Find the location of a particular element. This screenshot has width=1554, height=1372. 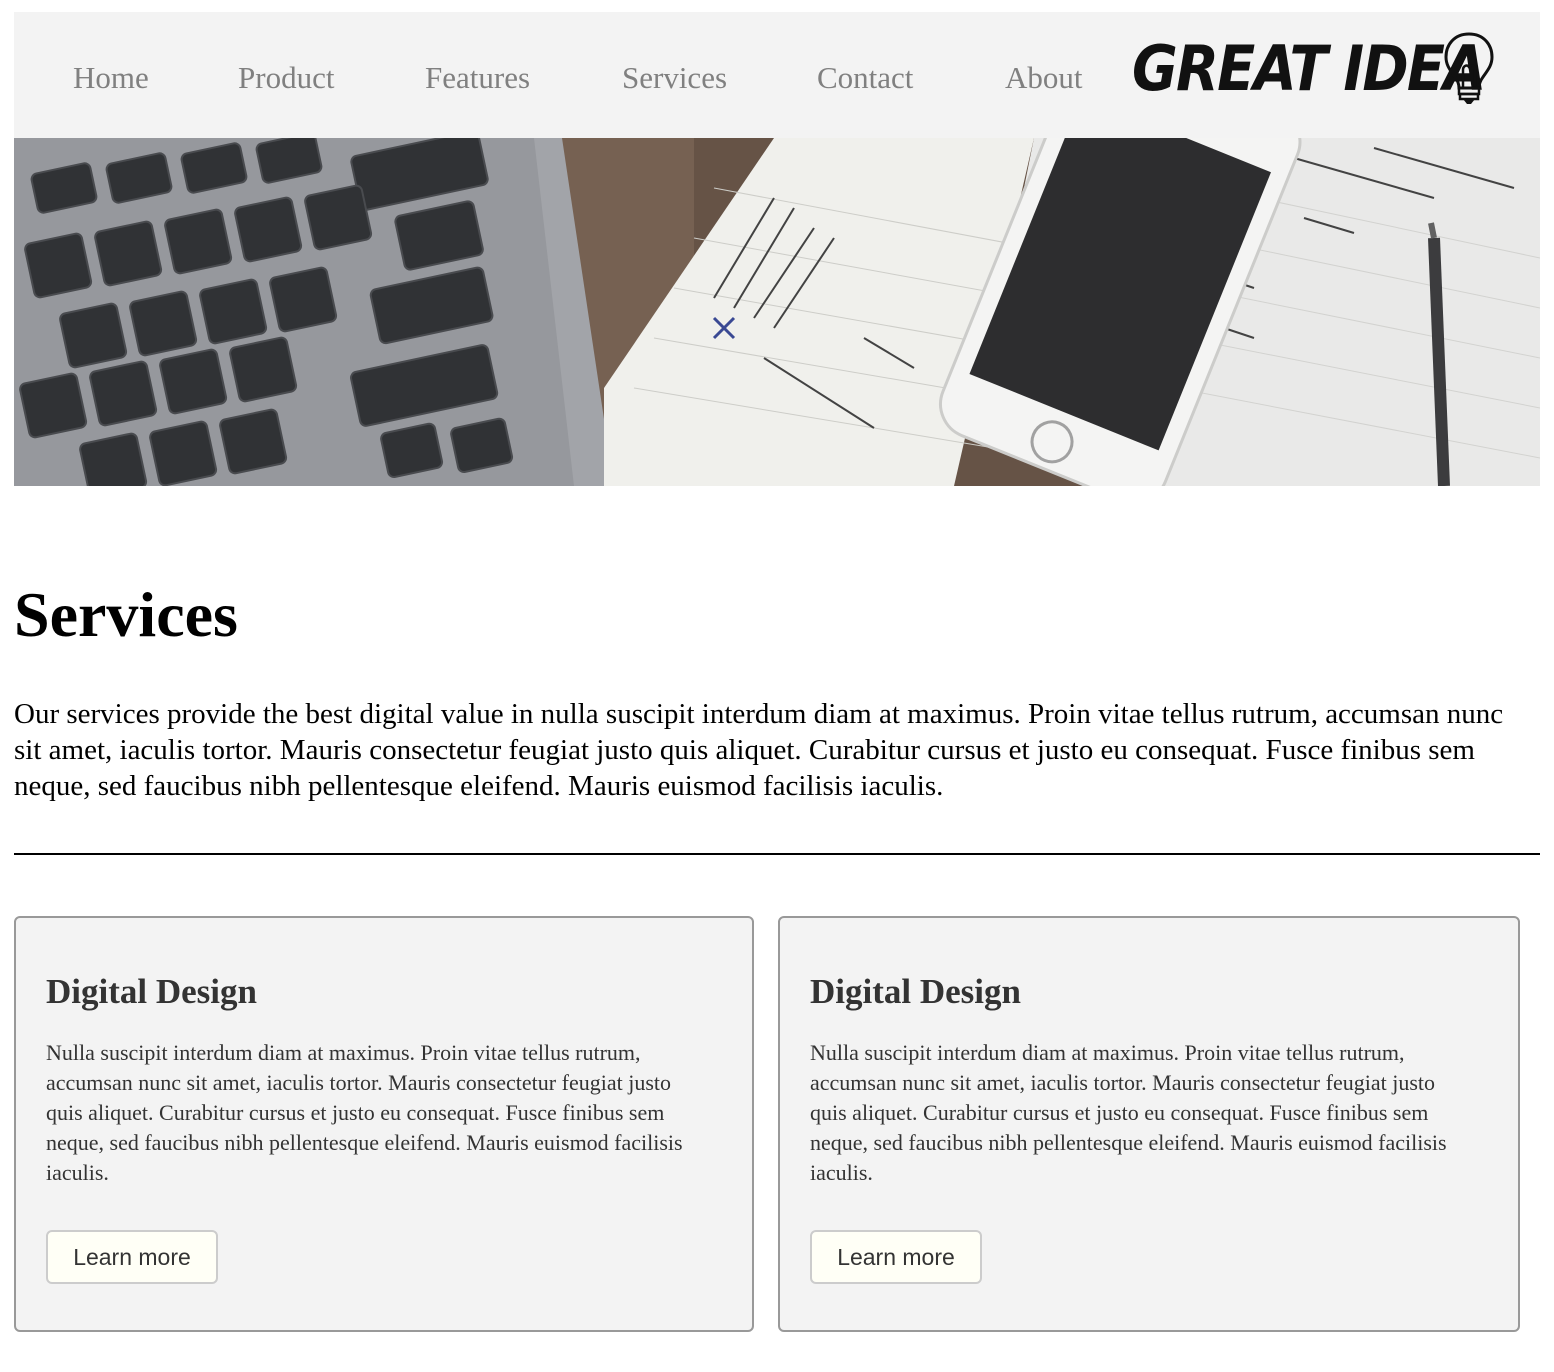

lightbulb-icon is located at coordinates (1469, 68).